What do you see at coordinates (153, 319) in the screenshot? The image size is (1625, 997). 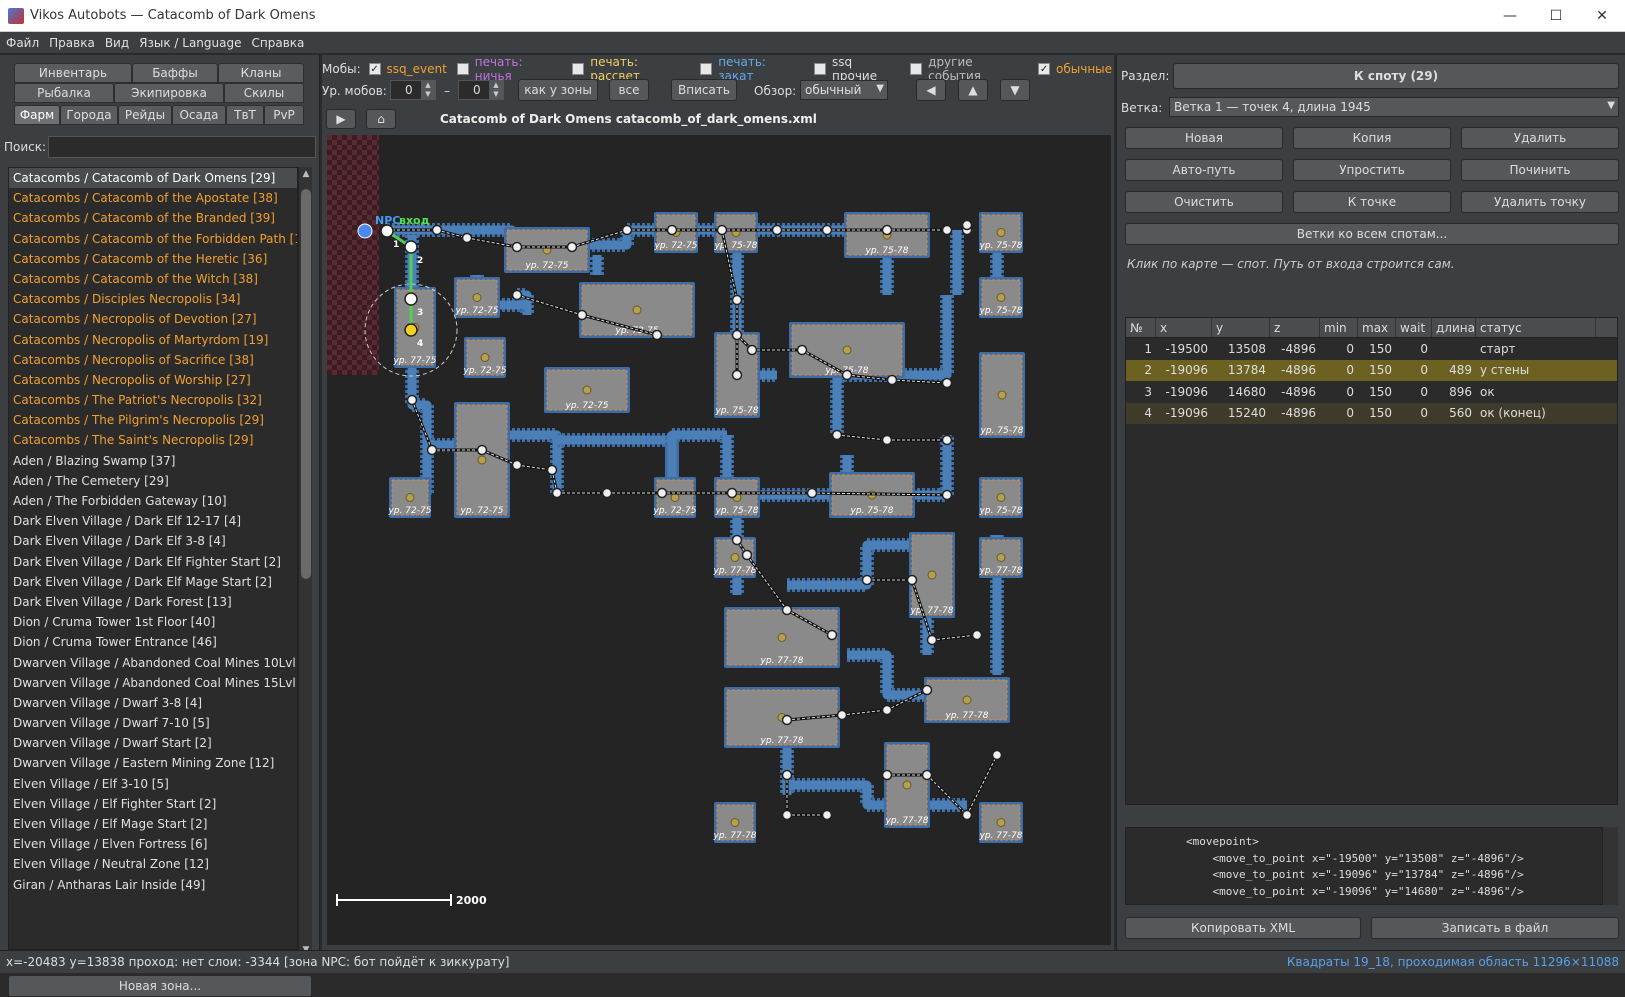 I see `zone-list-item: Catacombs / Necropolis of Devotion [27]` at bounding box center [153, 319].